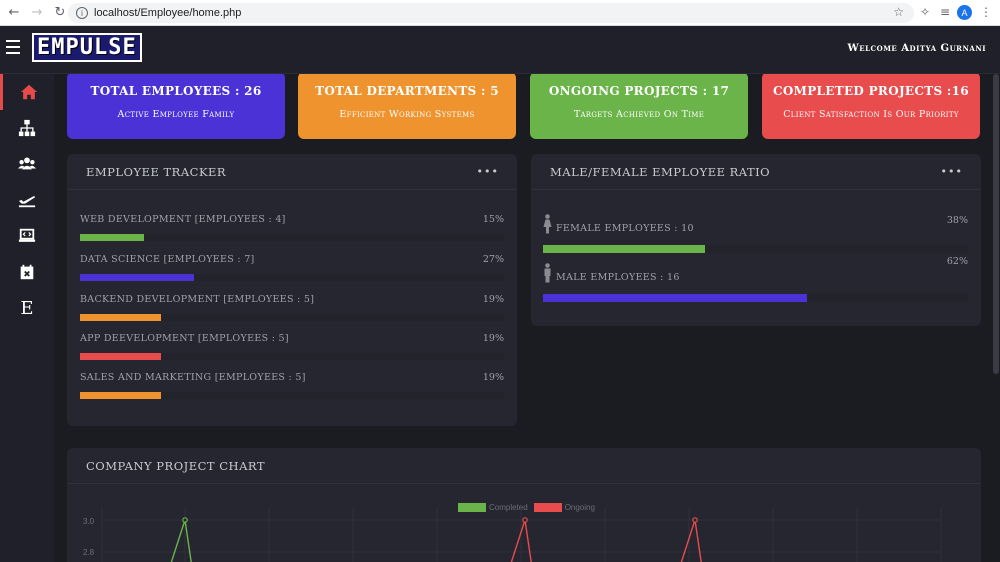 The image size is (1000, 562). I want to click on reload-icon: ↻, so click(60, 13).